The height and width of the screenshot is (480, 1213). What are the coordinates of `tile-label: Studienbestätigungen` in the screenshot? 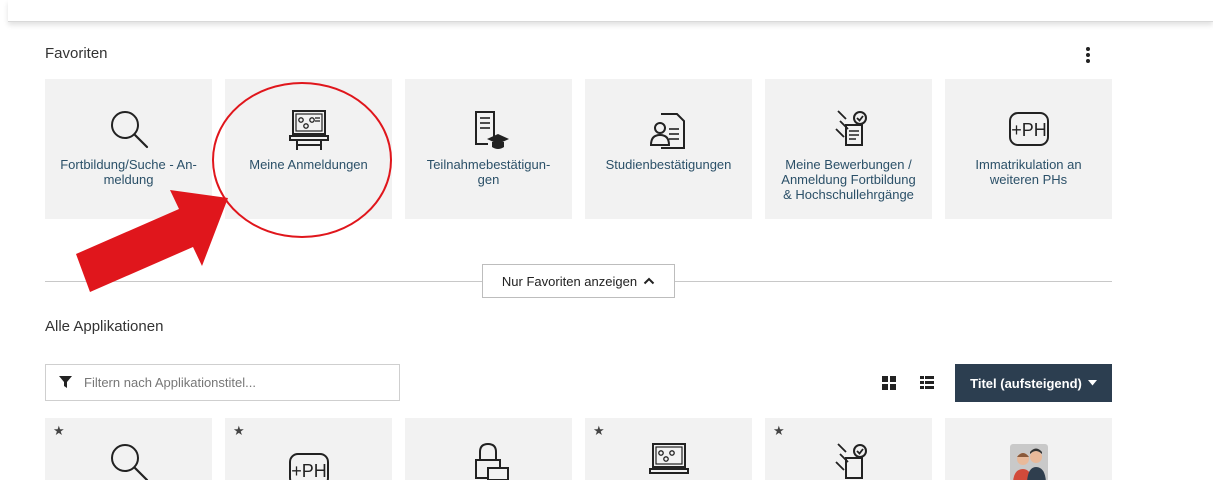 It's located at (668, 164).